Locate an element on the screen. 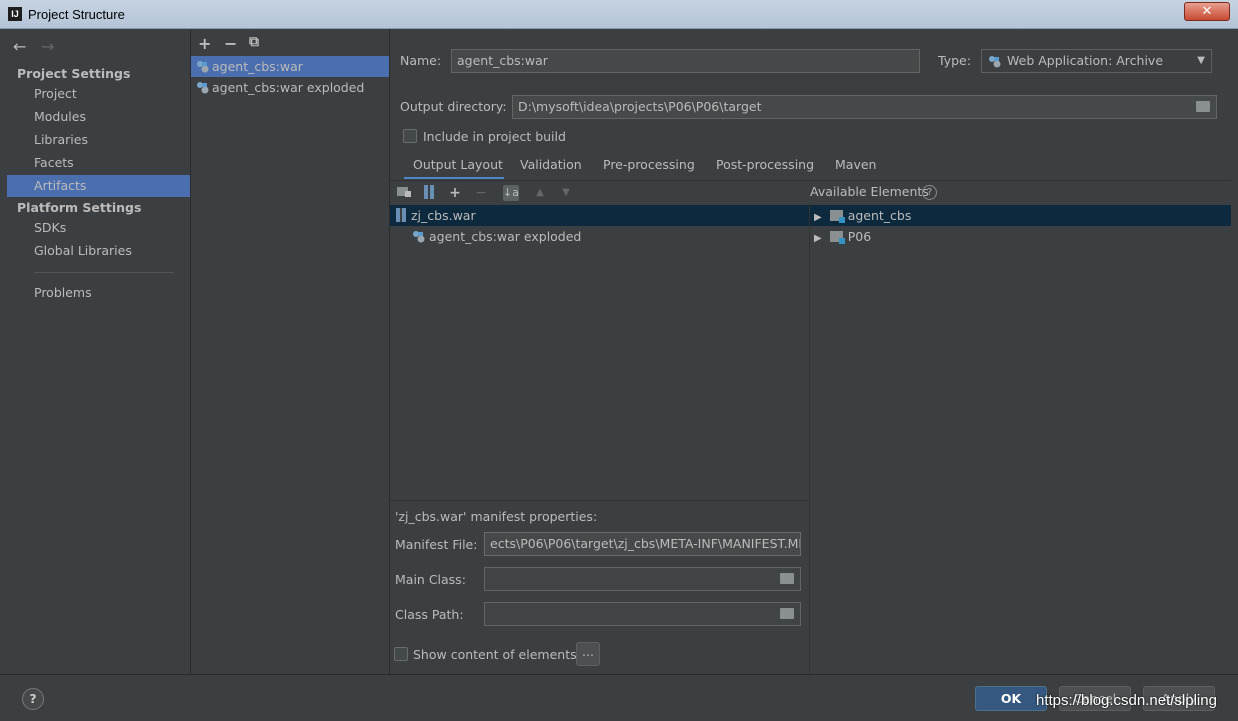 The height and width of the screenshot is (721, 1238). add-element-icon: + is located at coordinates (455, 193).